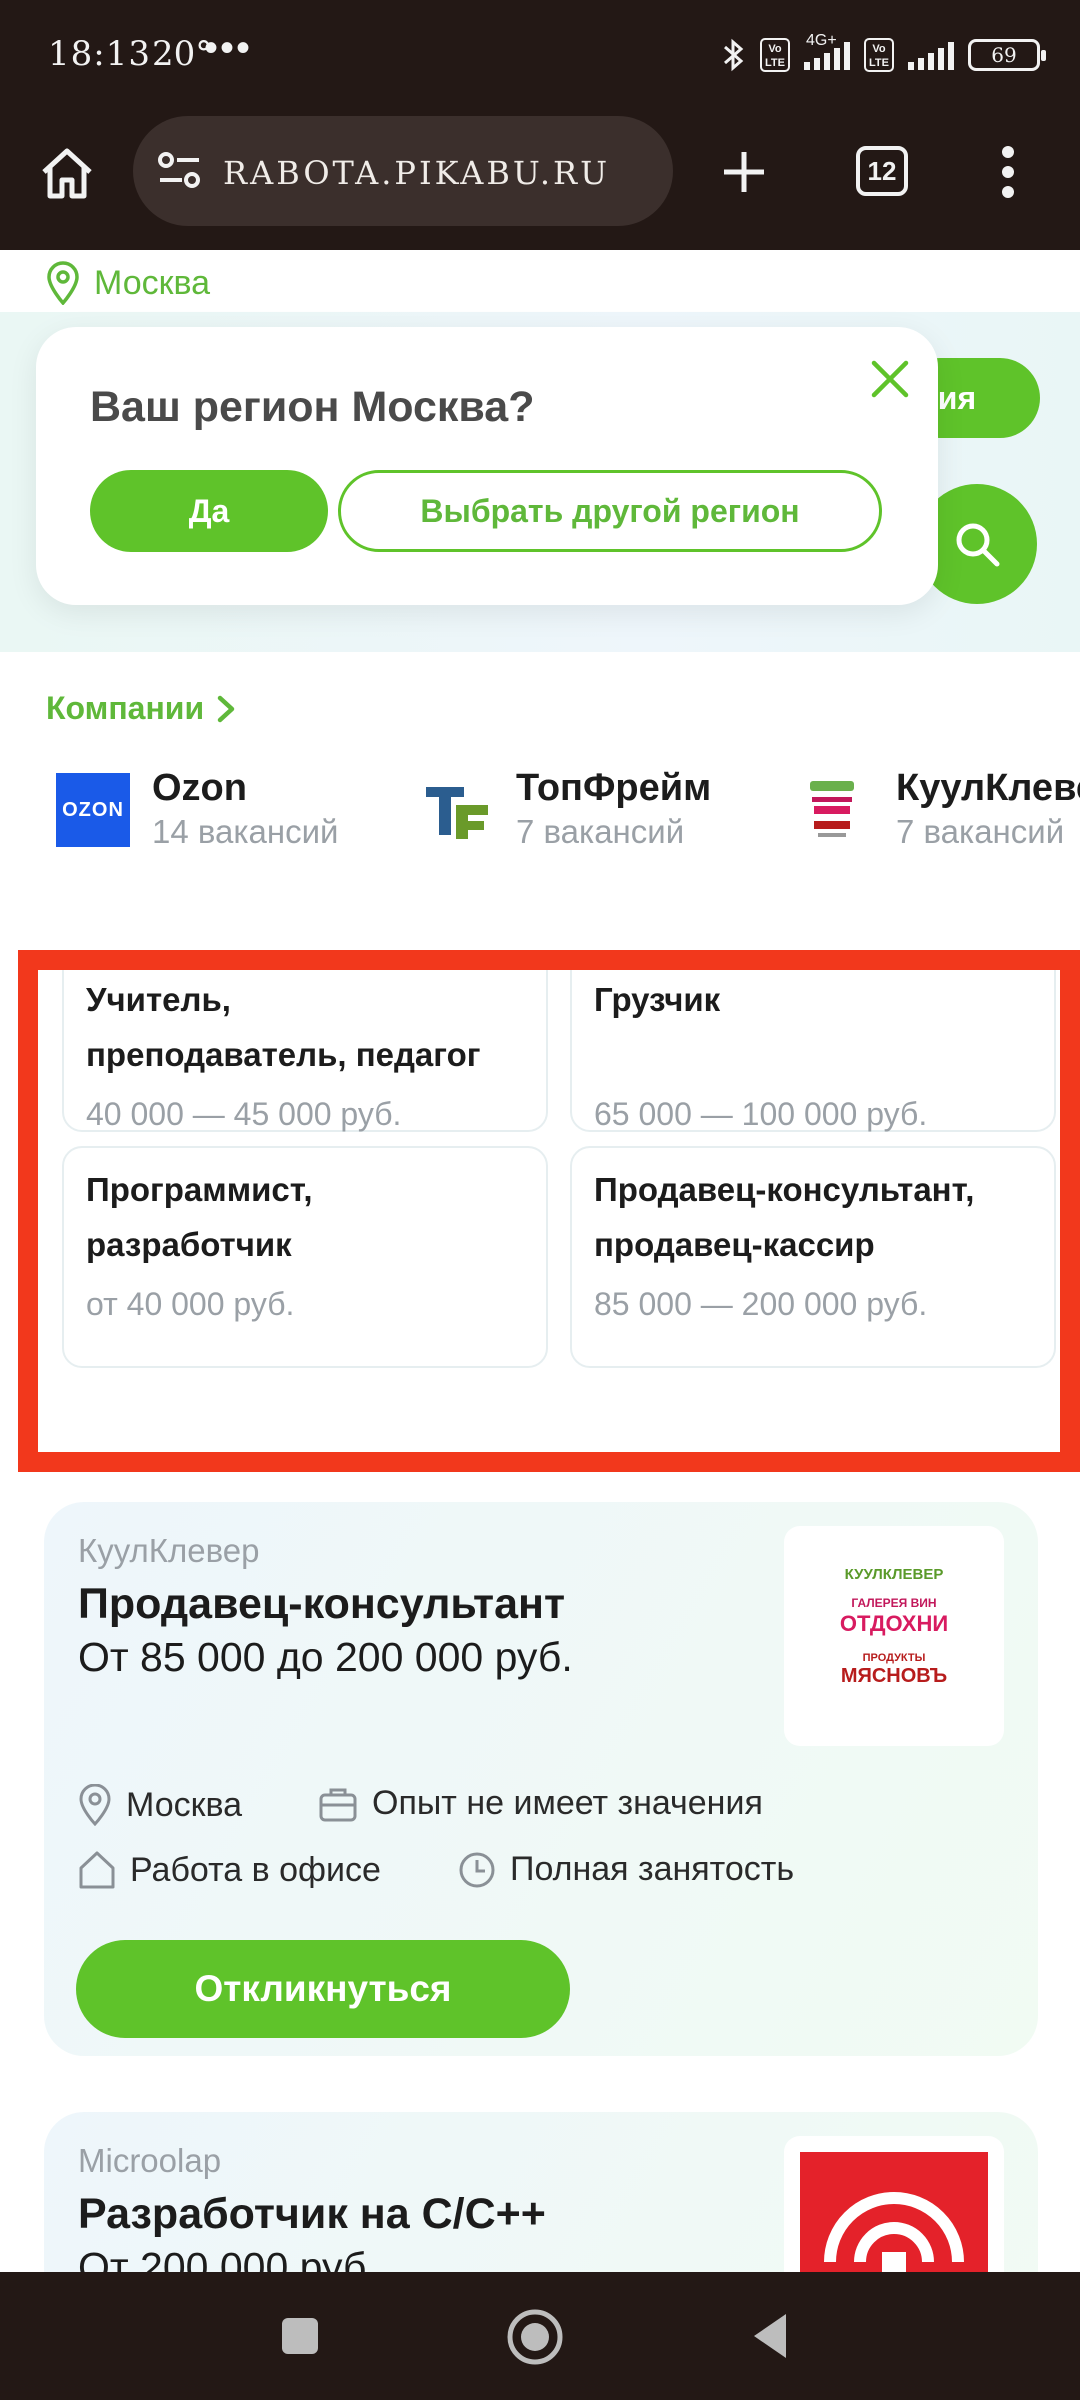 The image size is (1080, 2400). What do you see at coordinates (226, 708) in the screenshot?
I see `chevron-right-icon` at bounding box center [226, 708].